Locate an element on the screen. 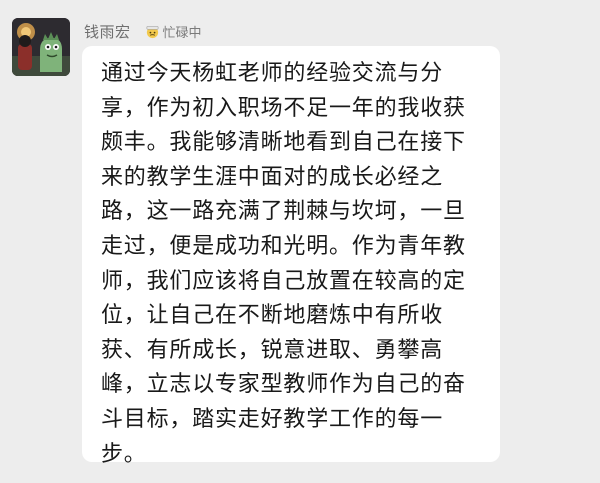 The height and width of the screenshot is (483, 600). status-text: 忙碌中 is located at coordinates (182, 33).